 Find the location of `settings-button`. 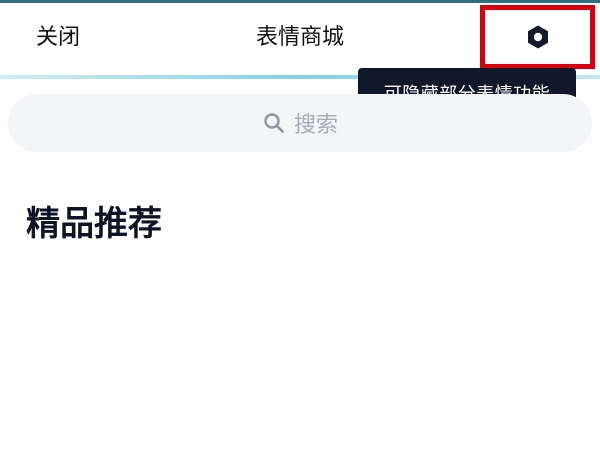

settings-button is located at coordinates (537, 37).